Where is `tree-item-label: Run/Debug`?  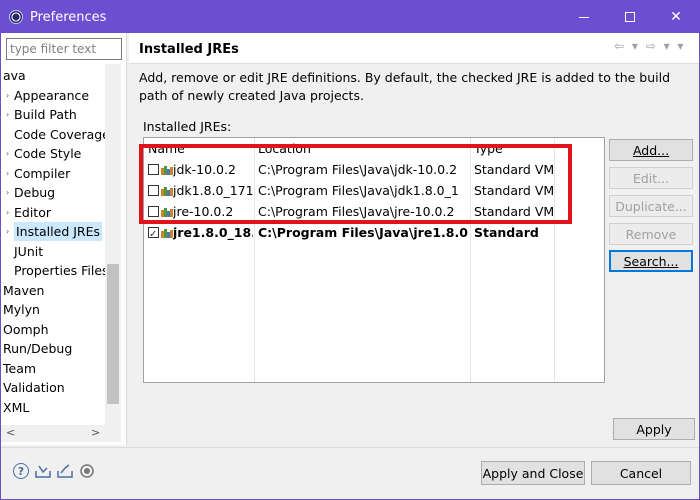
tree-item-label: Run/Debug is located at coordinates (38, 348).